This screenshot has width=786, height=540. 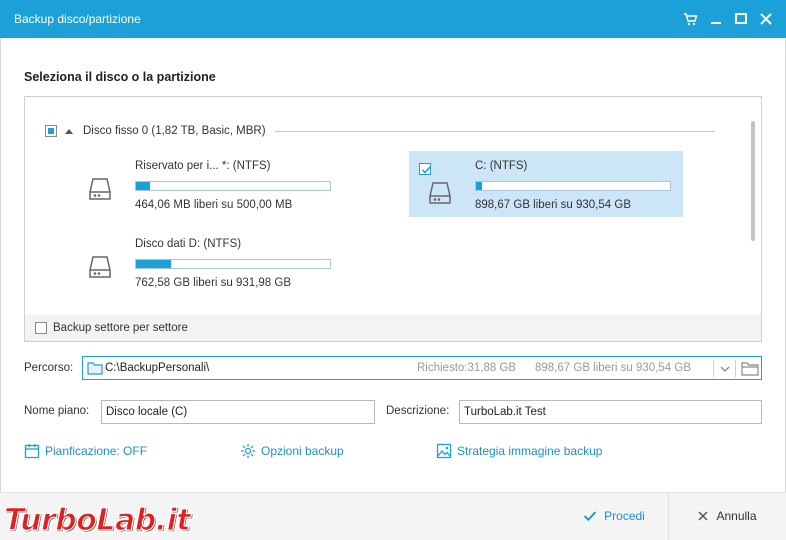 What do you see at coordinates (302, 451) in the screenshot?
I see `backup-options-label: Opzioni backup` at bounding box center [302, 451].